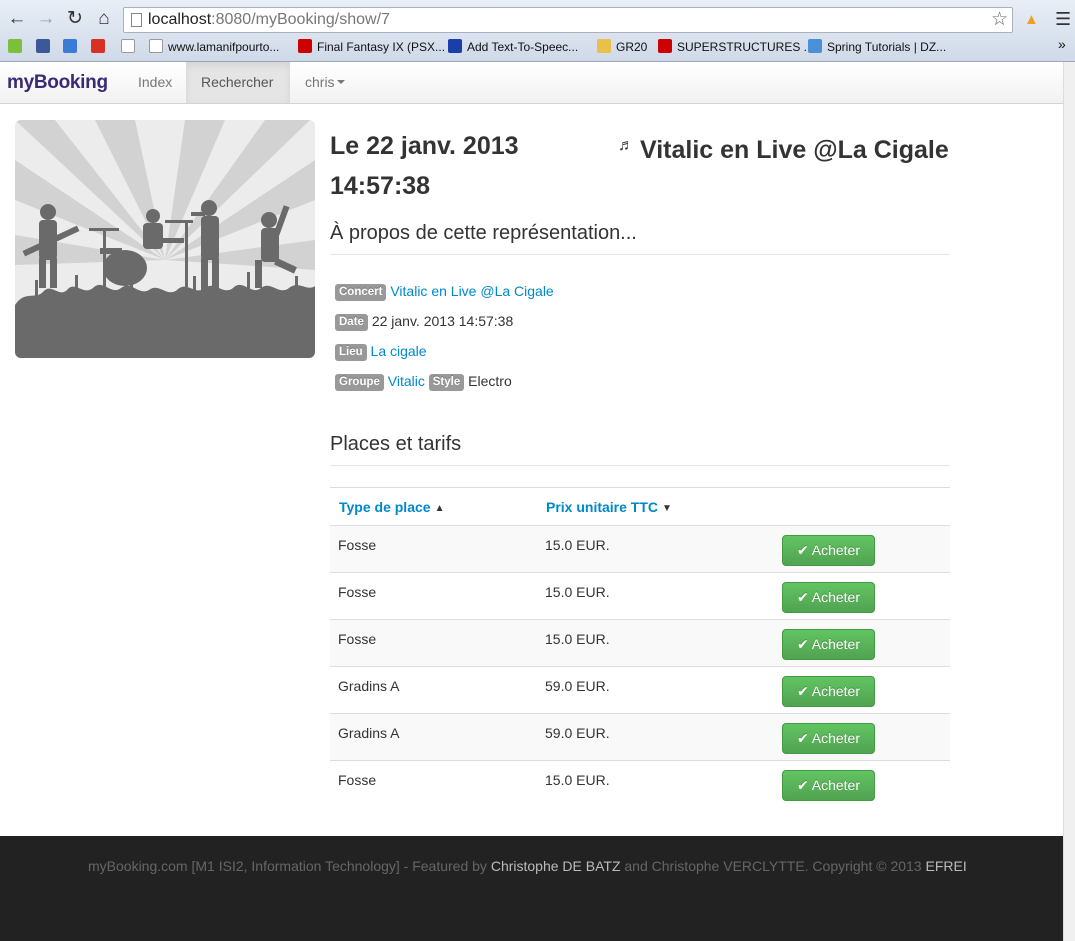 This screenshot has height=941, width=1075. Describe the element at coordinates (783, 150) in the screenshot. I see `event-name-title: ♬ Vitalic en Live @La Cigale` at that location.